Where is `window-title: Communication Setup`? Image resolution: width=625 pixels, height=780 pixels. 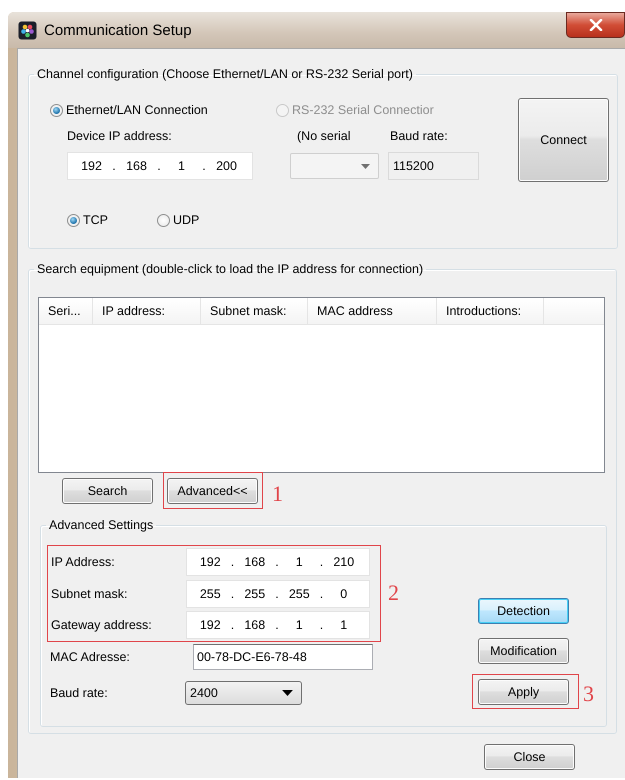
window-title: Communication Setup is located at coordinates (118, 30).